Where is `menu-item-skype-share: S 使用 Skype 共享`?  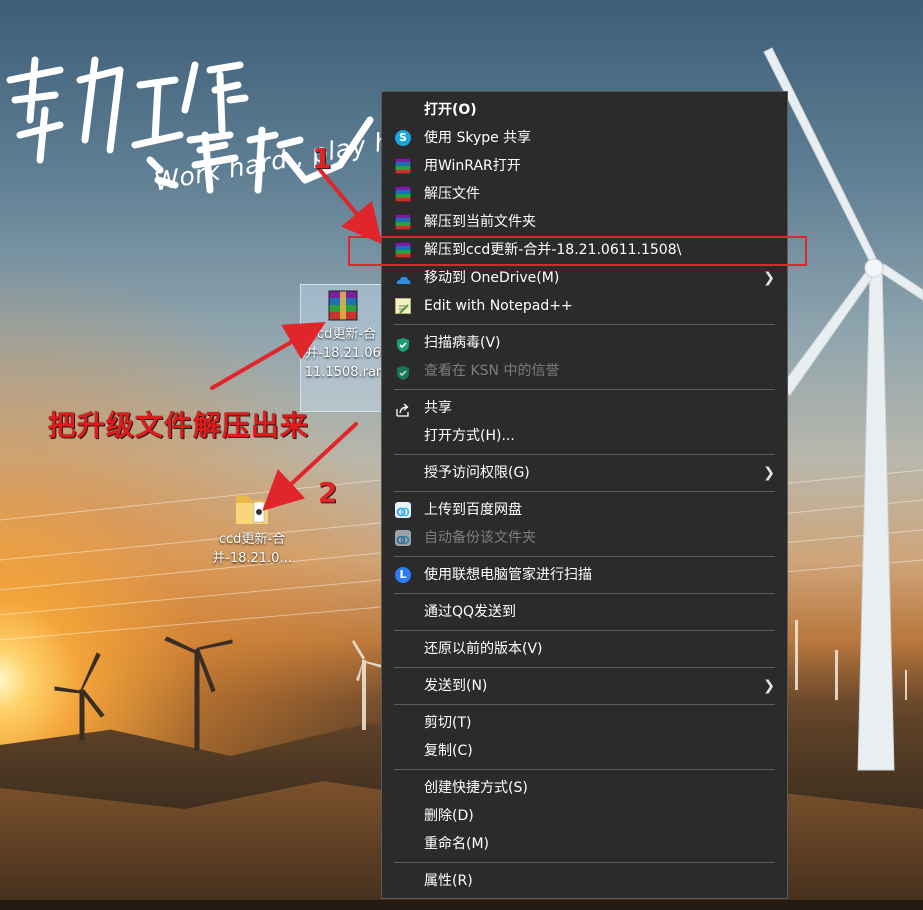 menu-item-skype-share: S 使用 Skype 共享 is located at coordinates (584, 138).